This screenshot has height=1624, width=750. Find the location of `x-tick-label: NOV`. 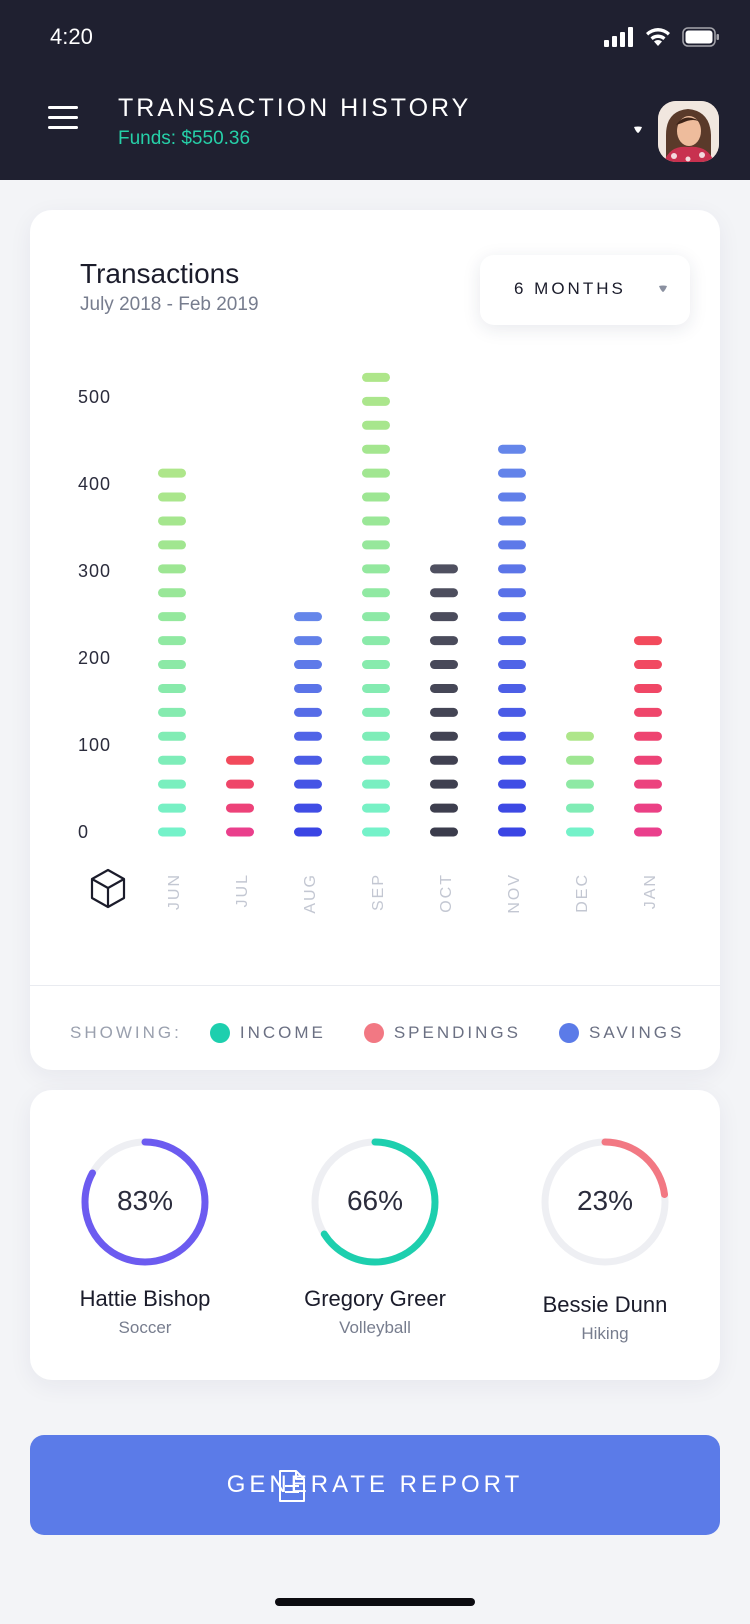

x-tick-label: NOV is located at coordinates (514, 893).